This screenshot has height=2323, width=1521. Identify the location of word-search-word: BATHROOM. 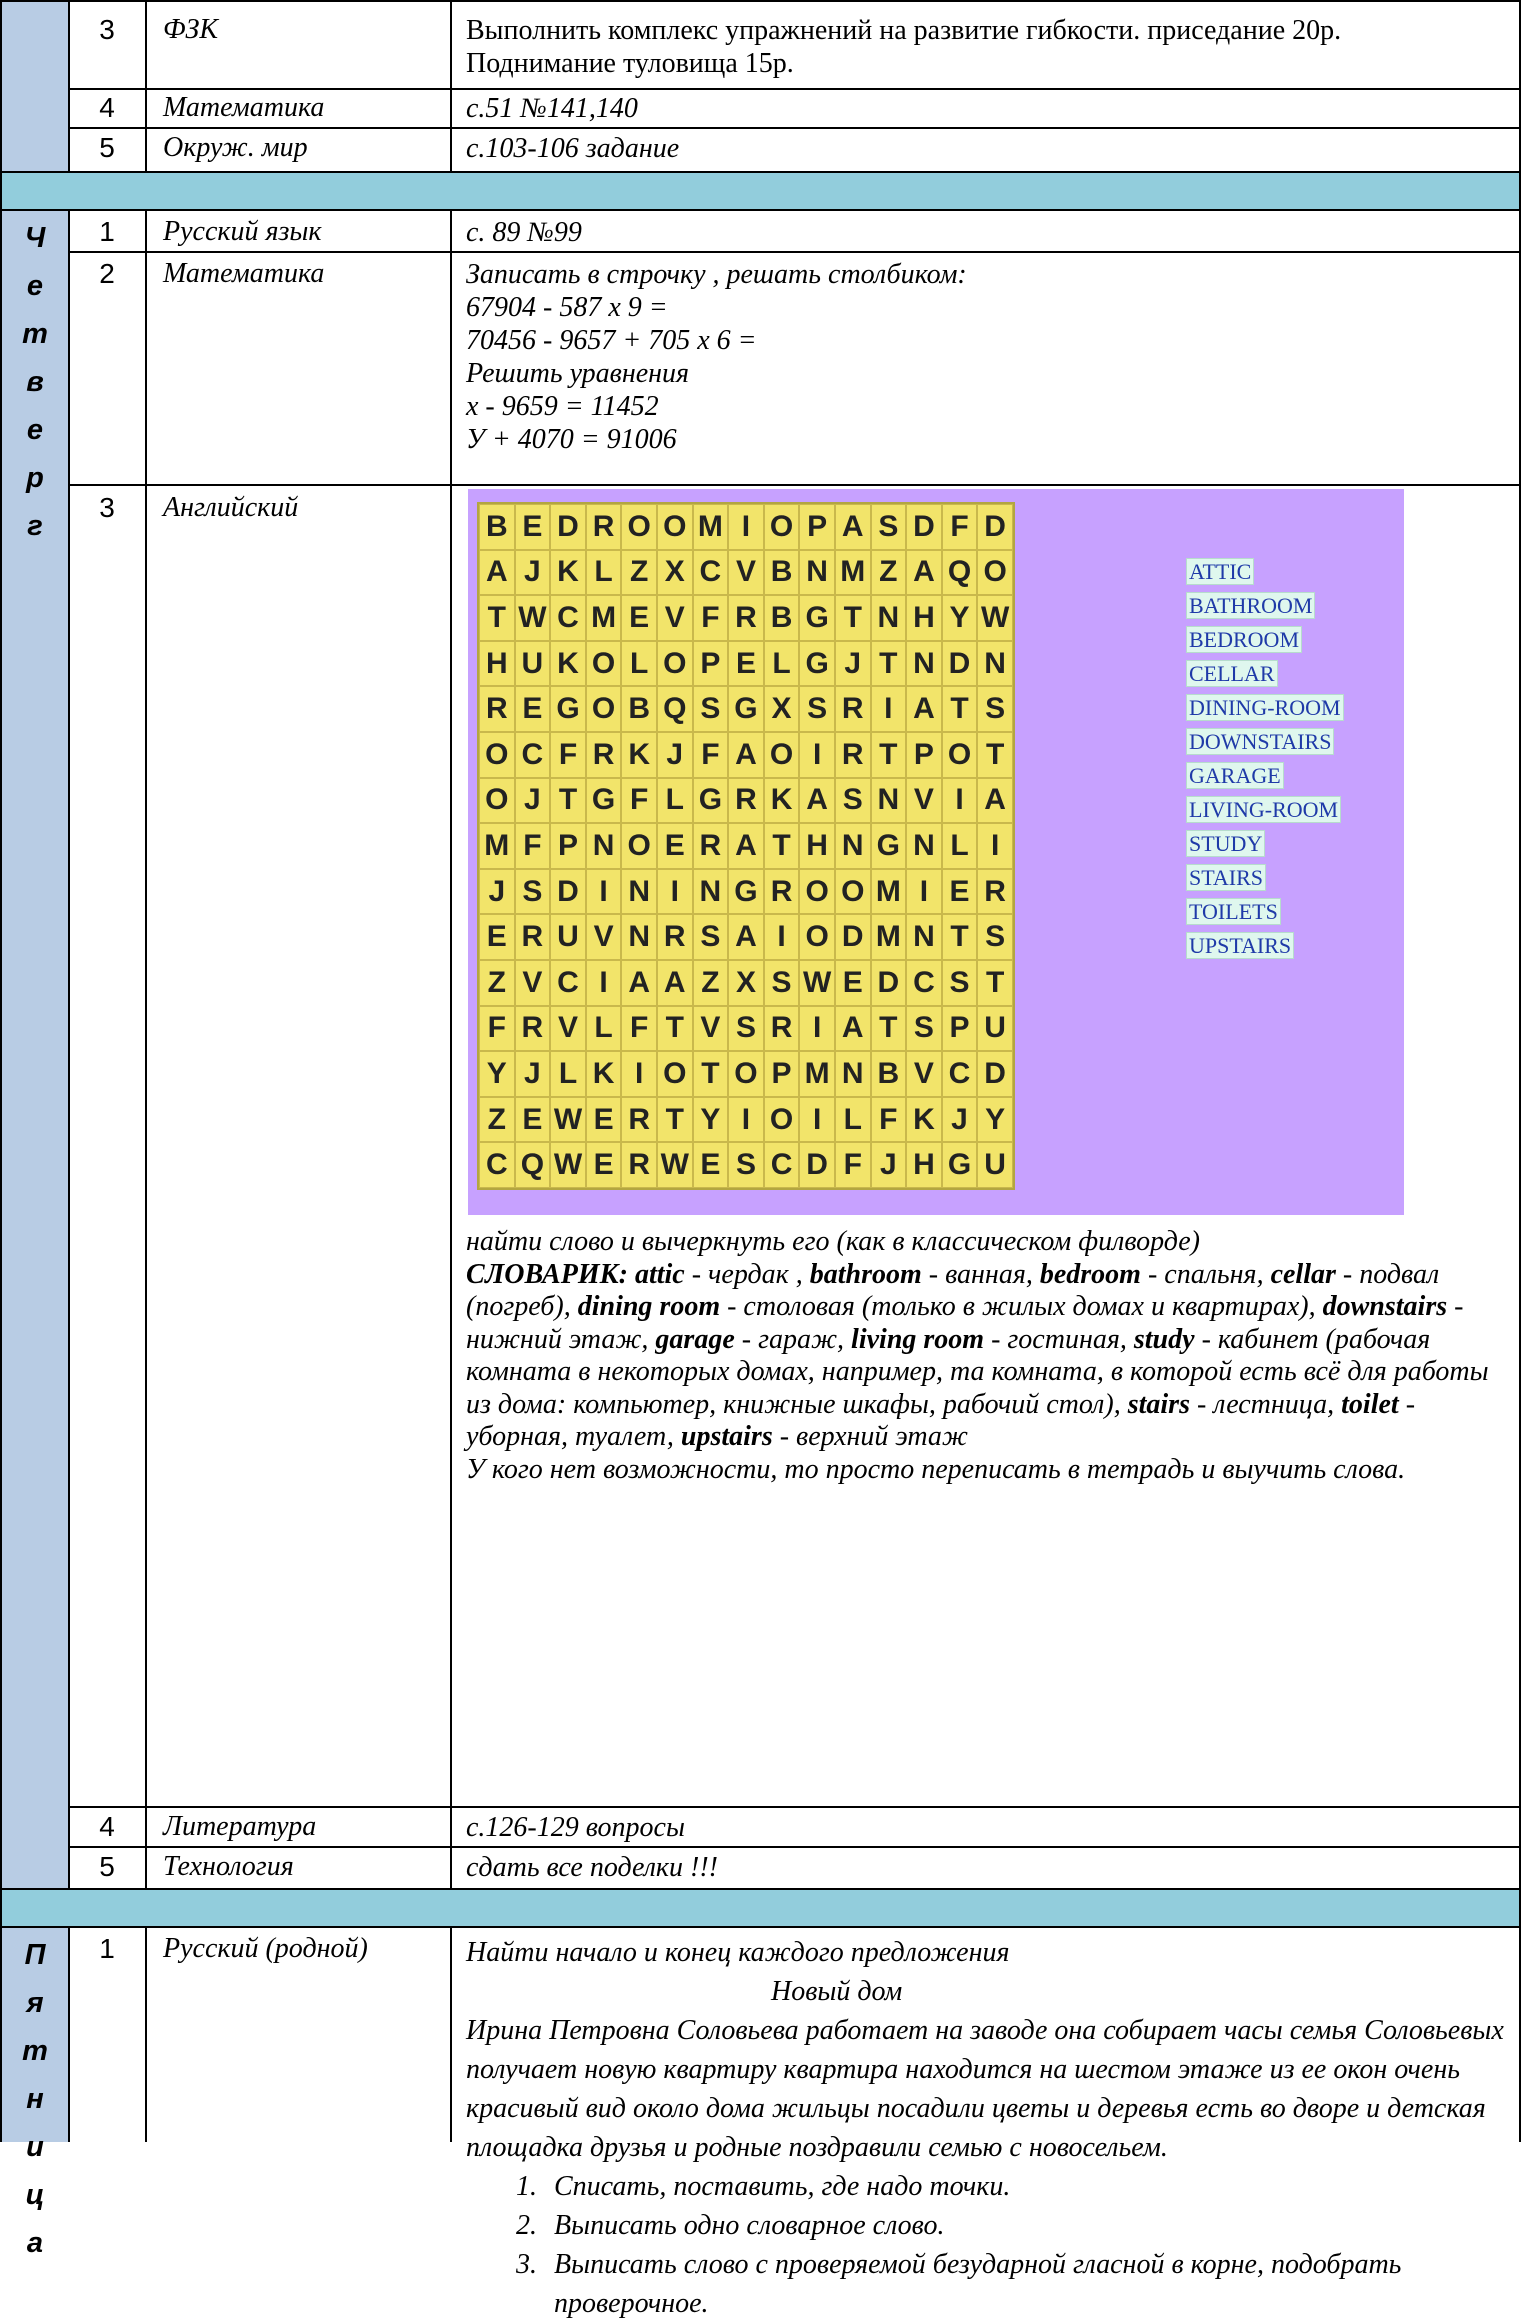
(1251, 605).